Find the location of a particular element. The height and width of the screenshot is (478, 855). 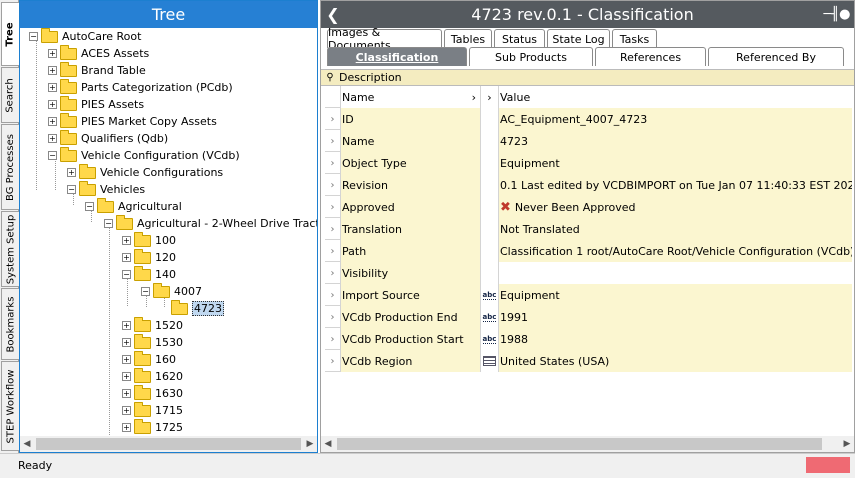

column-header-name: Name › is located at coordinates (411, 97).